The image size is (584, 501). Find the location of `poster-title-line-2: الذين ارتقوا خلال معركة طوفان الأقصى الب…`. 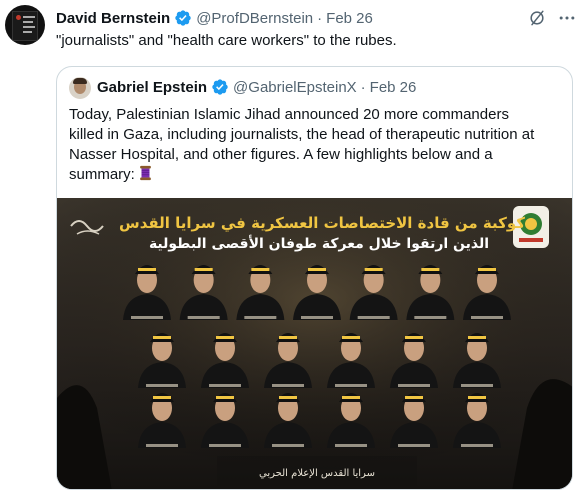

poster-title-line-2: الذين ارتقوا خلال معركة طوفان الأقصى الب… is located at coordinates (319, 243).